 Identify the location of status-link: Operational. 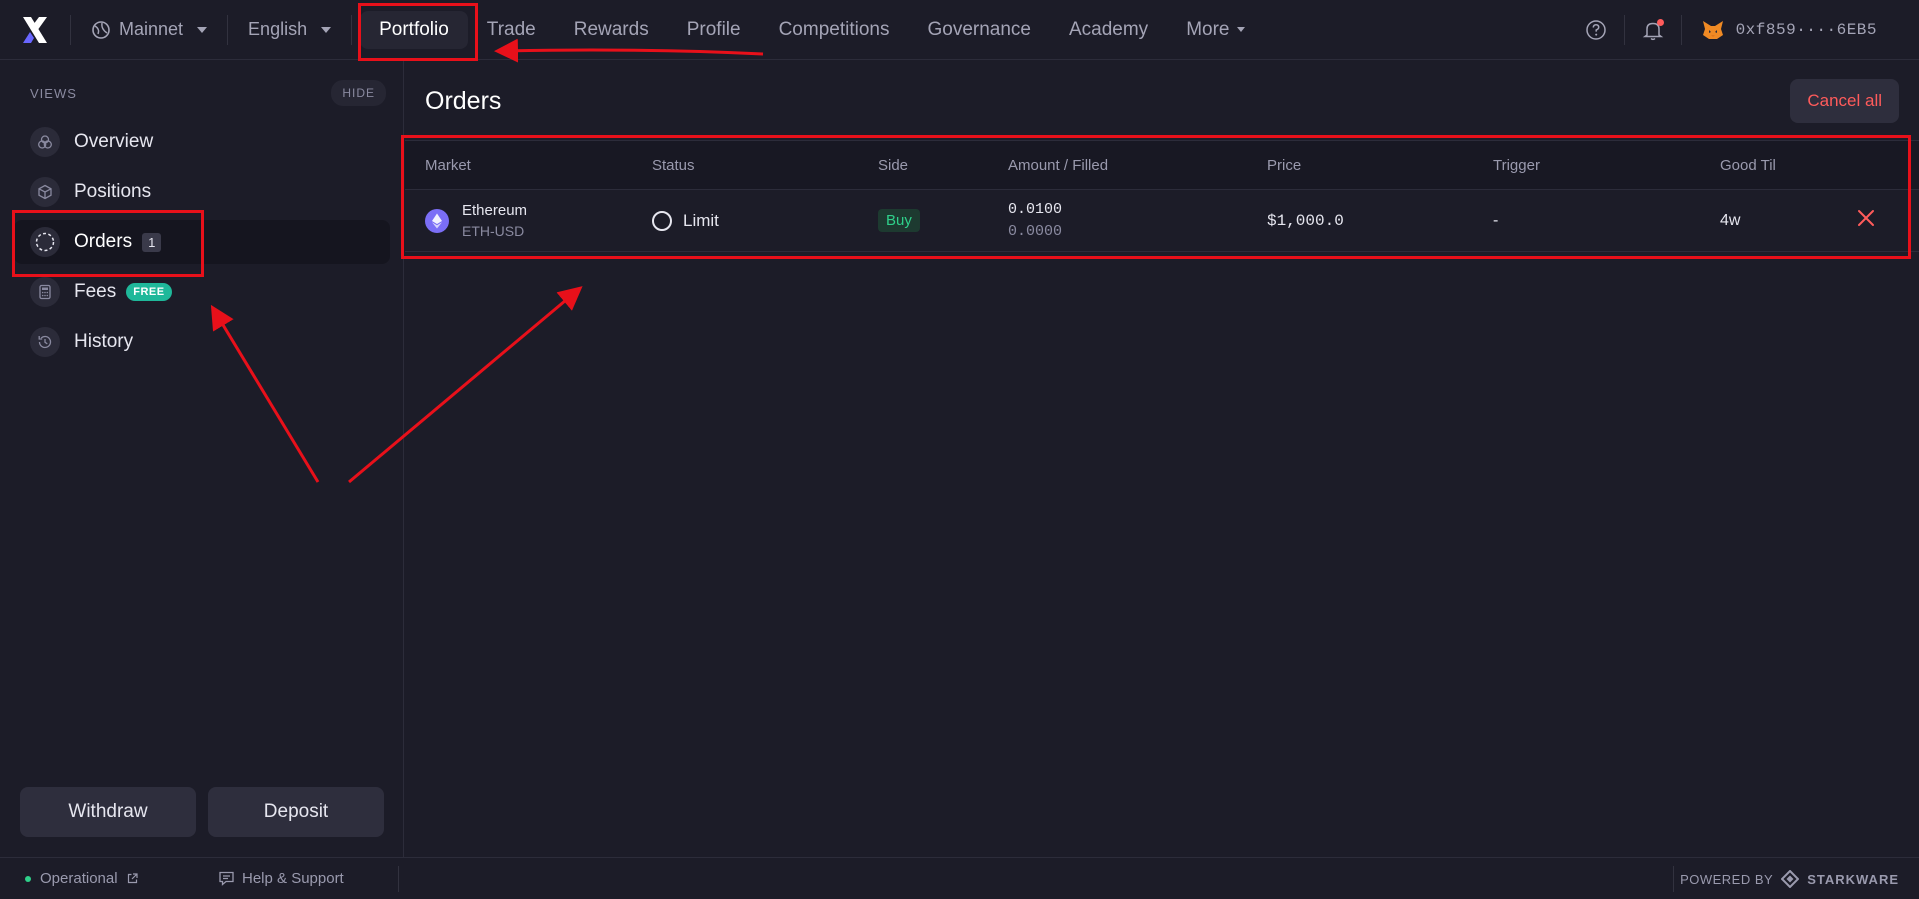
(106, 878).